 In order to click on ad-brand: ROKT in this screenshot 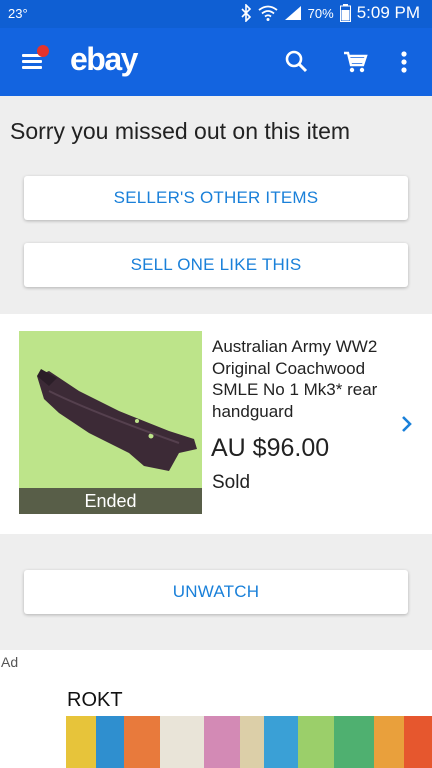, I will do `click(95, 700)`.